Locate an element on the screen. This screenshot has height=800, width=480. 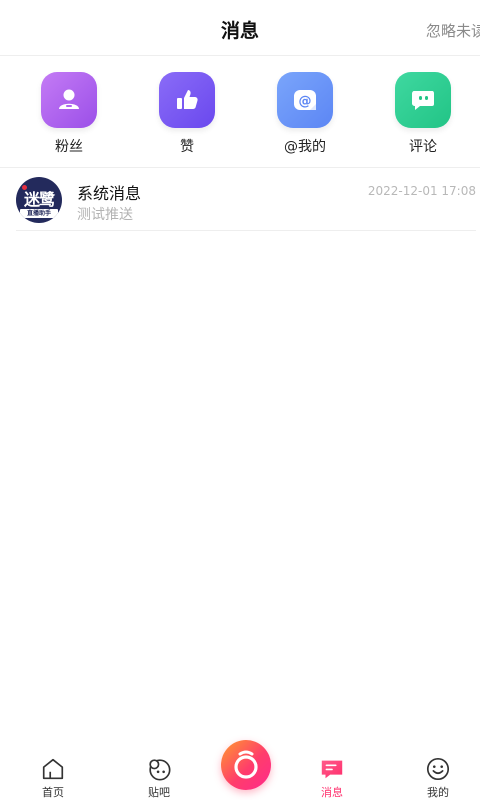
avatar-logo-subtext: 直播助手 is located at coordinates (39, 213).